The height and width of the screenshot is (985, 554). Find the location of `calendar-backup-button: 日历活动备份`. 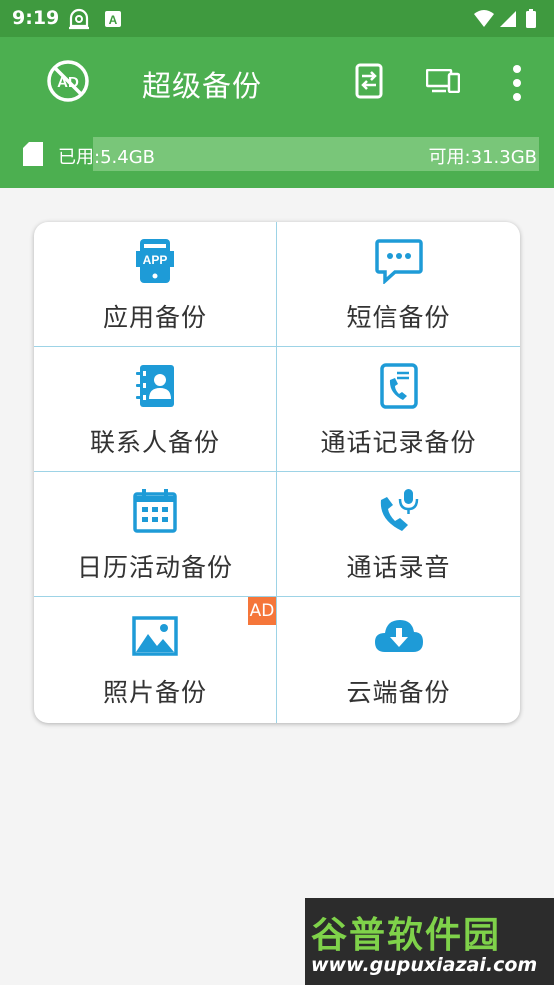

calendar-backup-button: 日历活动备份 is located at coordinates (155, 534).